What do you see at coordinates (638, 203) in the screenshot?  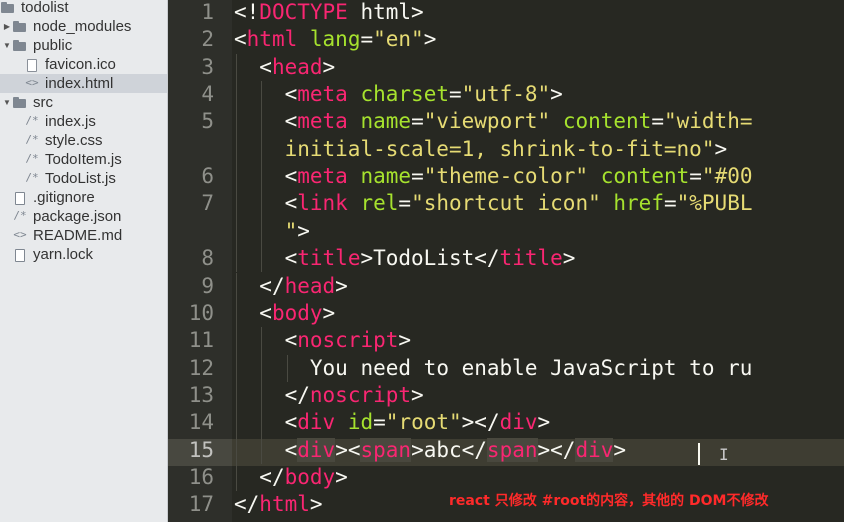 I see `code-token: href` at bounding box center [638, 203].